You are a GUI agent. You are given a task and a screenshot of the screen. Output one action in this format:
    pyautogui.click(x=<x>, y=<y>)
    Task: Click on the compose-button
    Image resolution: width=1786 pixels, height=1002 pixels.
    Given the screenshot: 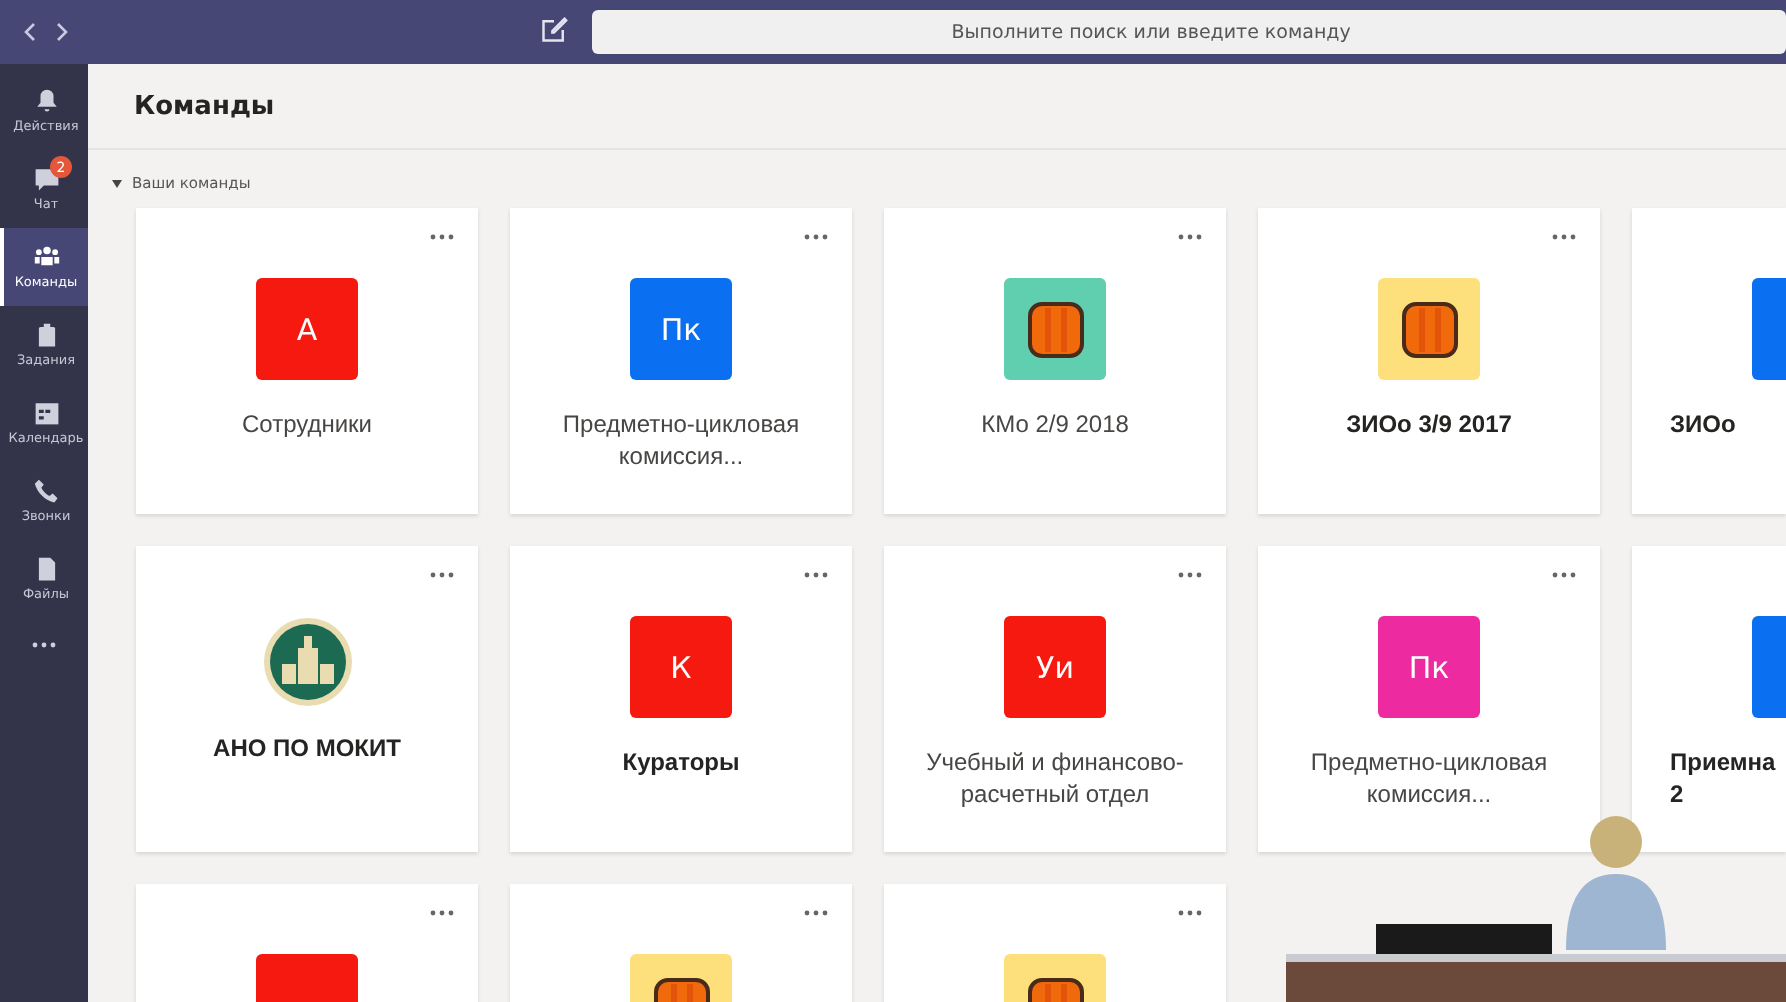 What is the action you would take?
    pyautogui.click(x=554, y=32)
    